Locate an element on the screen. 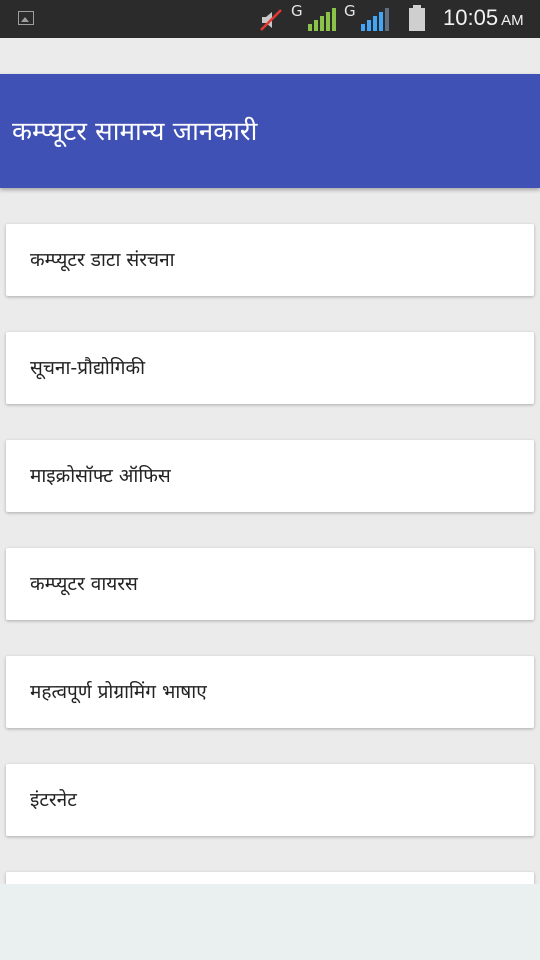 Image resolution: width=540 pixels, height=960 pixels. list-item: माइक्रोसॉफ्ट ऑफिस is located at coordinates (270, 476).